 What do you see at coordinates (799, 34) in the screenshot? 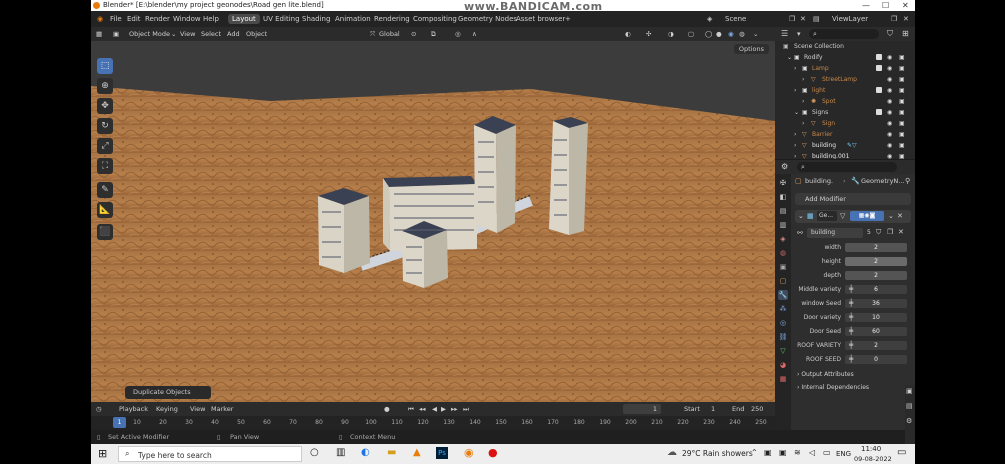
I see `display-mode-icon: ▾` at bounding box center [799, 34].